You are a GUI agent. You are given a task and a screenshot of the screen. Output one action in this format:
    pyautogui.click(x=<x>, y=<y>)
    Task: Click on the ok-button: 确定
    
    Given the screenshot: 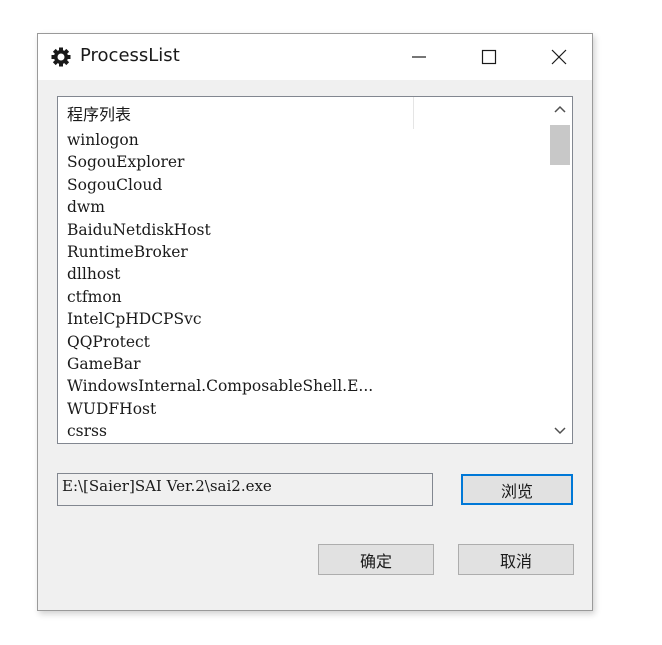 What is the action you would take?
    pyautogui.click(x=376, y=559)
    